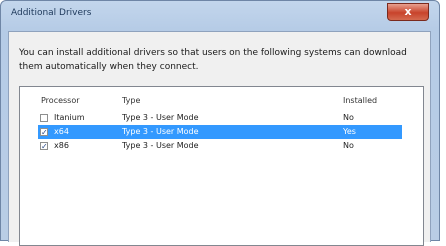  What do you see at coordinates (220, 132) in the screenshot?
I see `list-row-x64: ✓ x64 Type 3 - User Mode Yes` at bounding box center [220, 132].